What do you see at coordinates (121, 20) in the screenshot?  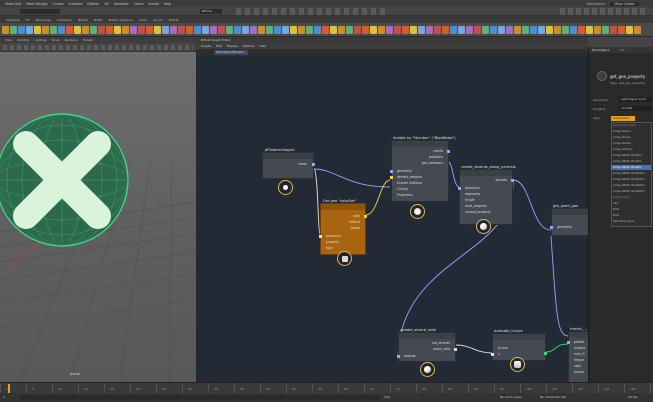 I see `shelf-tab-motion-graphics: Motion Graphics` at bounding box center [121, 20].